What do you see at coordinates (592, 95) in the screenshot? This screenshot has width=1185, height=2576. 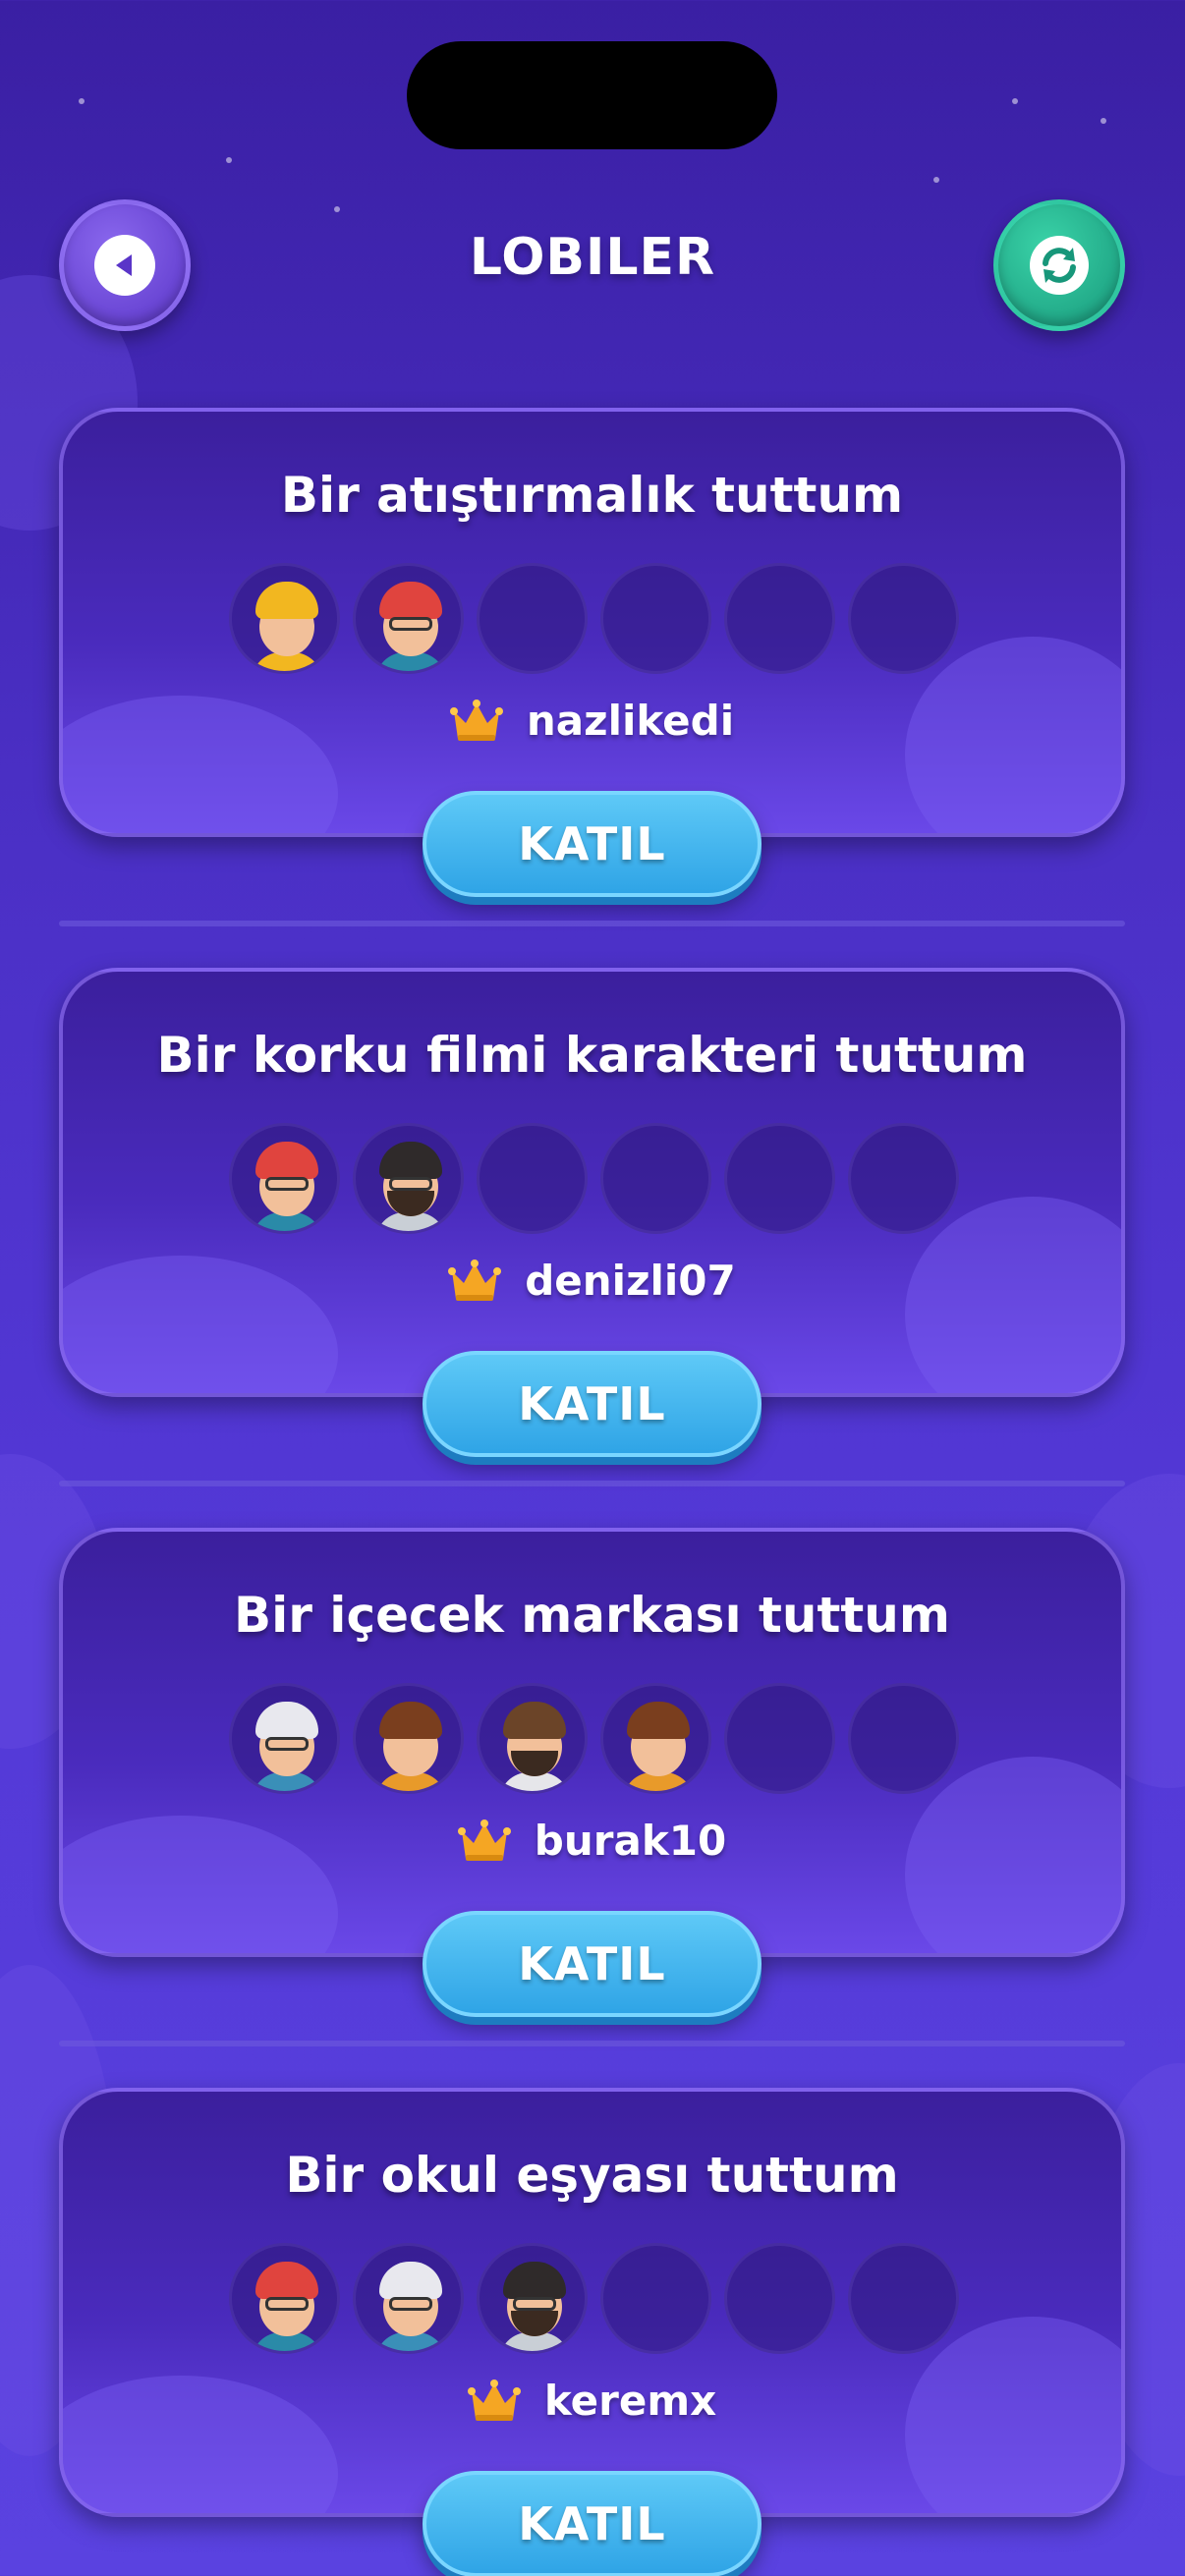 I see `device-notch` at bounding box center [592, 95].